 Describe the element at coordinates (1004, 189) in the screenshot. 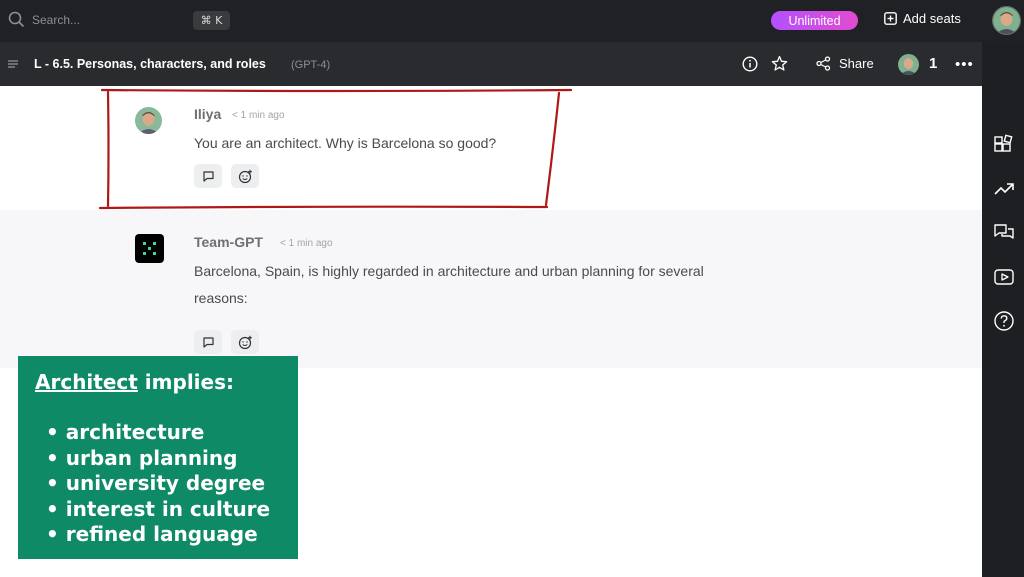

I see `trending-icon` at that location.